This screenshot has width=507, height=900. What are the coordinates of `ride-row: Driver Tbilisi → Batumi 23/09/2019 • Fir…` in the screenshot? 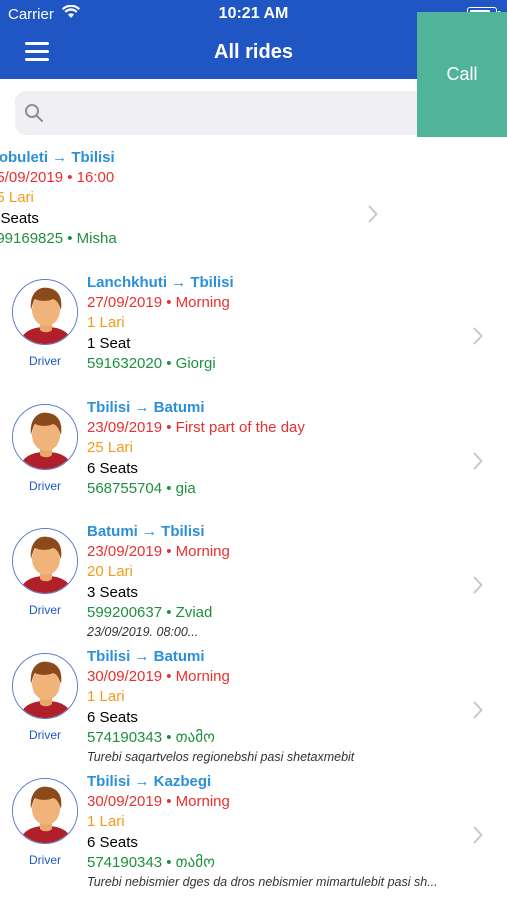 It's located at (253, 454).